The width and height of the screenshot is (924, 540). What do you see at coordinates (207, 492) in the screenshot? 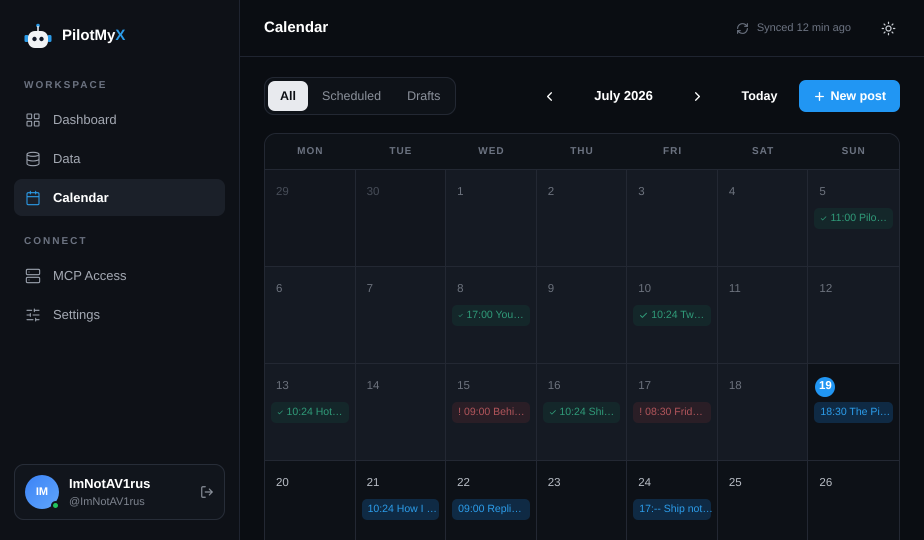
I see `logout-icon` at bounding box center [207, 492].